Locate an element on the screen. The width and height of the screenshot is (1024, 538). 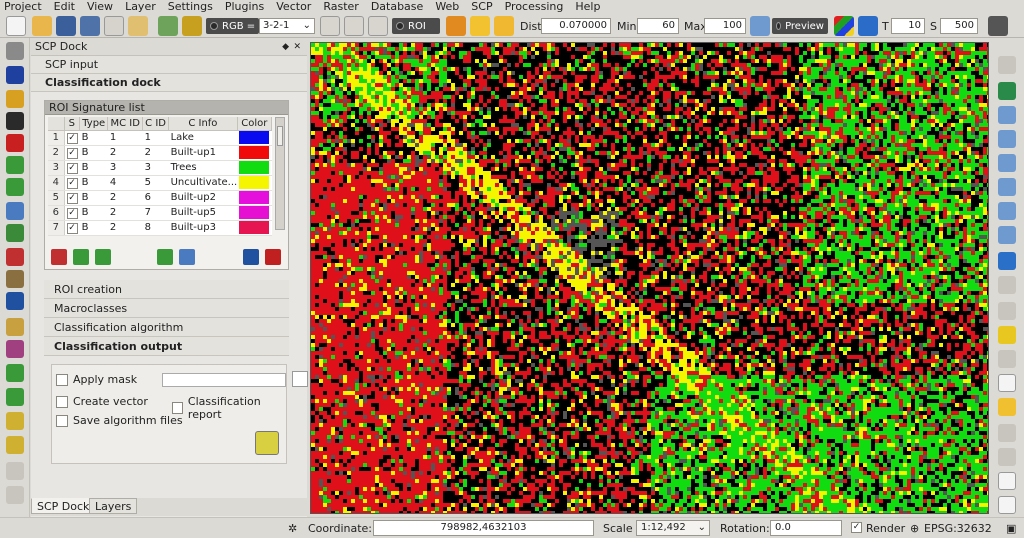
save-project-icon is located at coordinates (66, 26).